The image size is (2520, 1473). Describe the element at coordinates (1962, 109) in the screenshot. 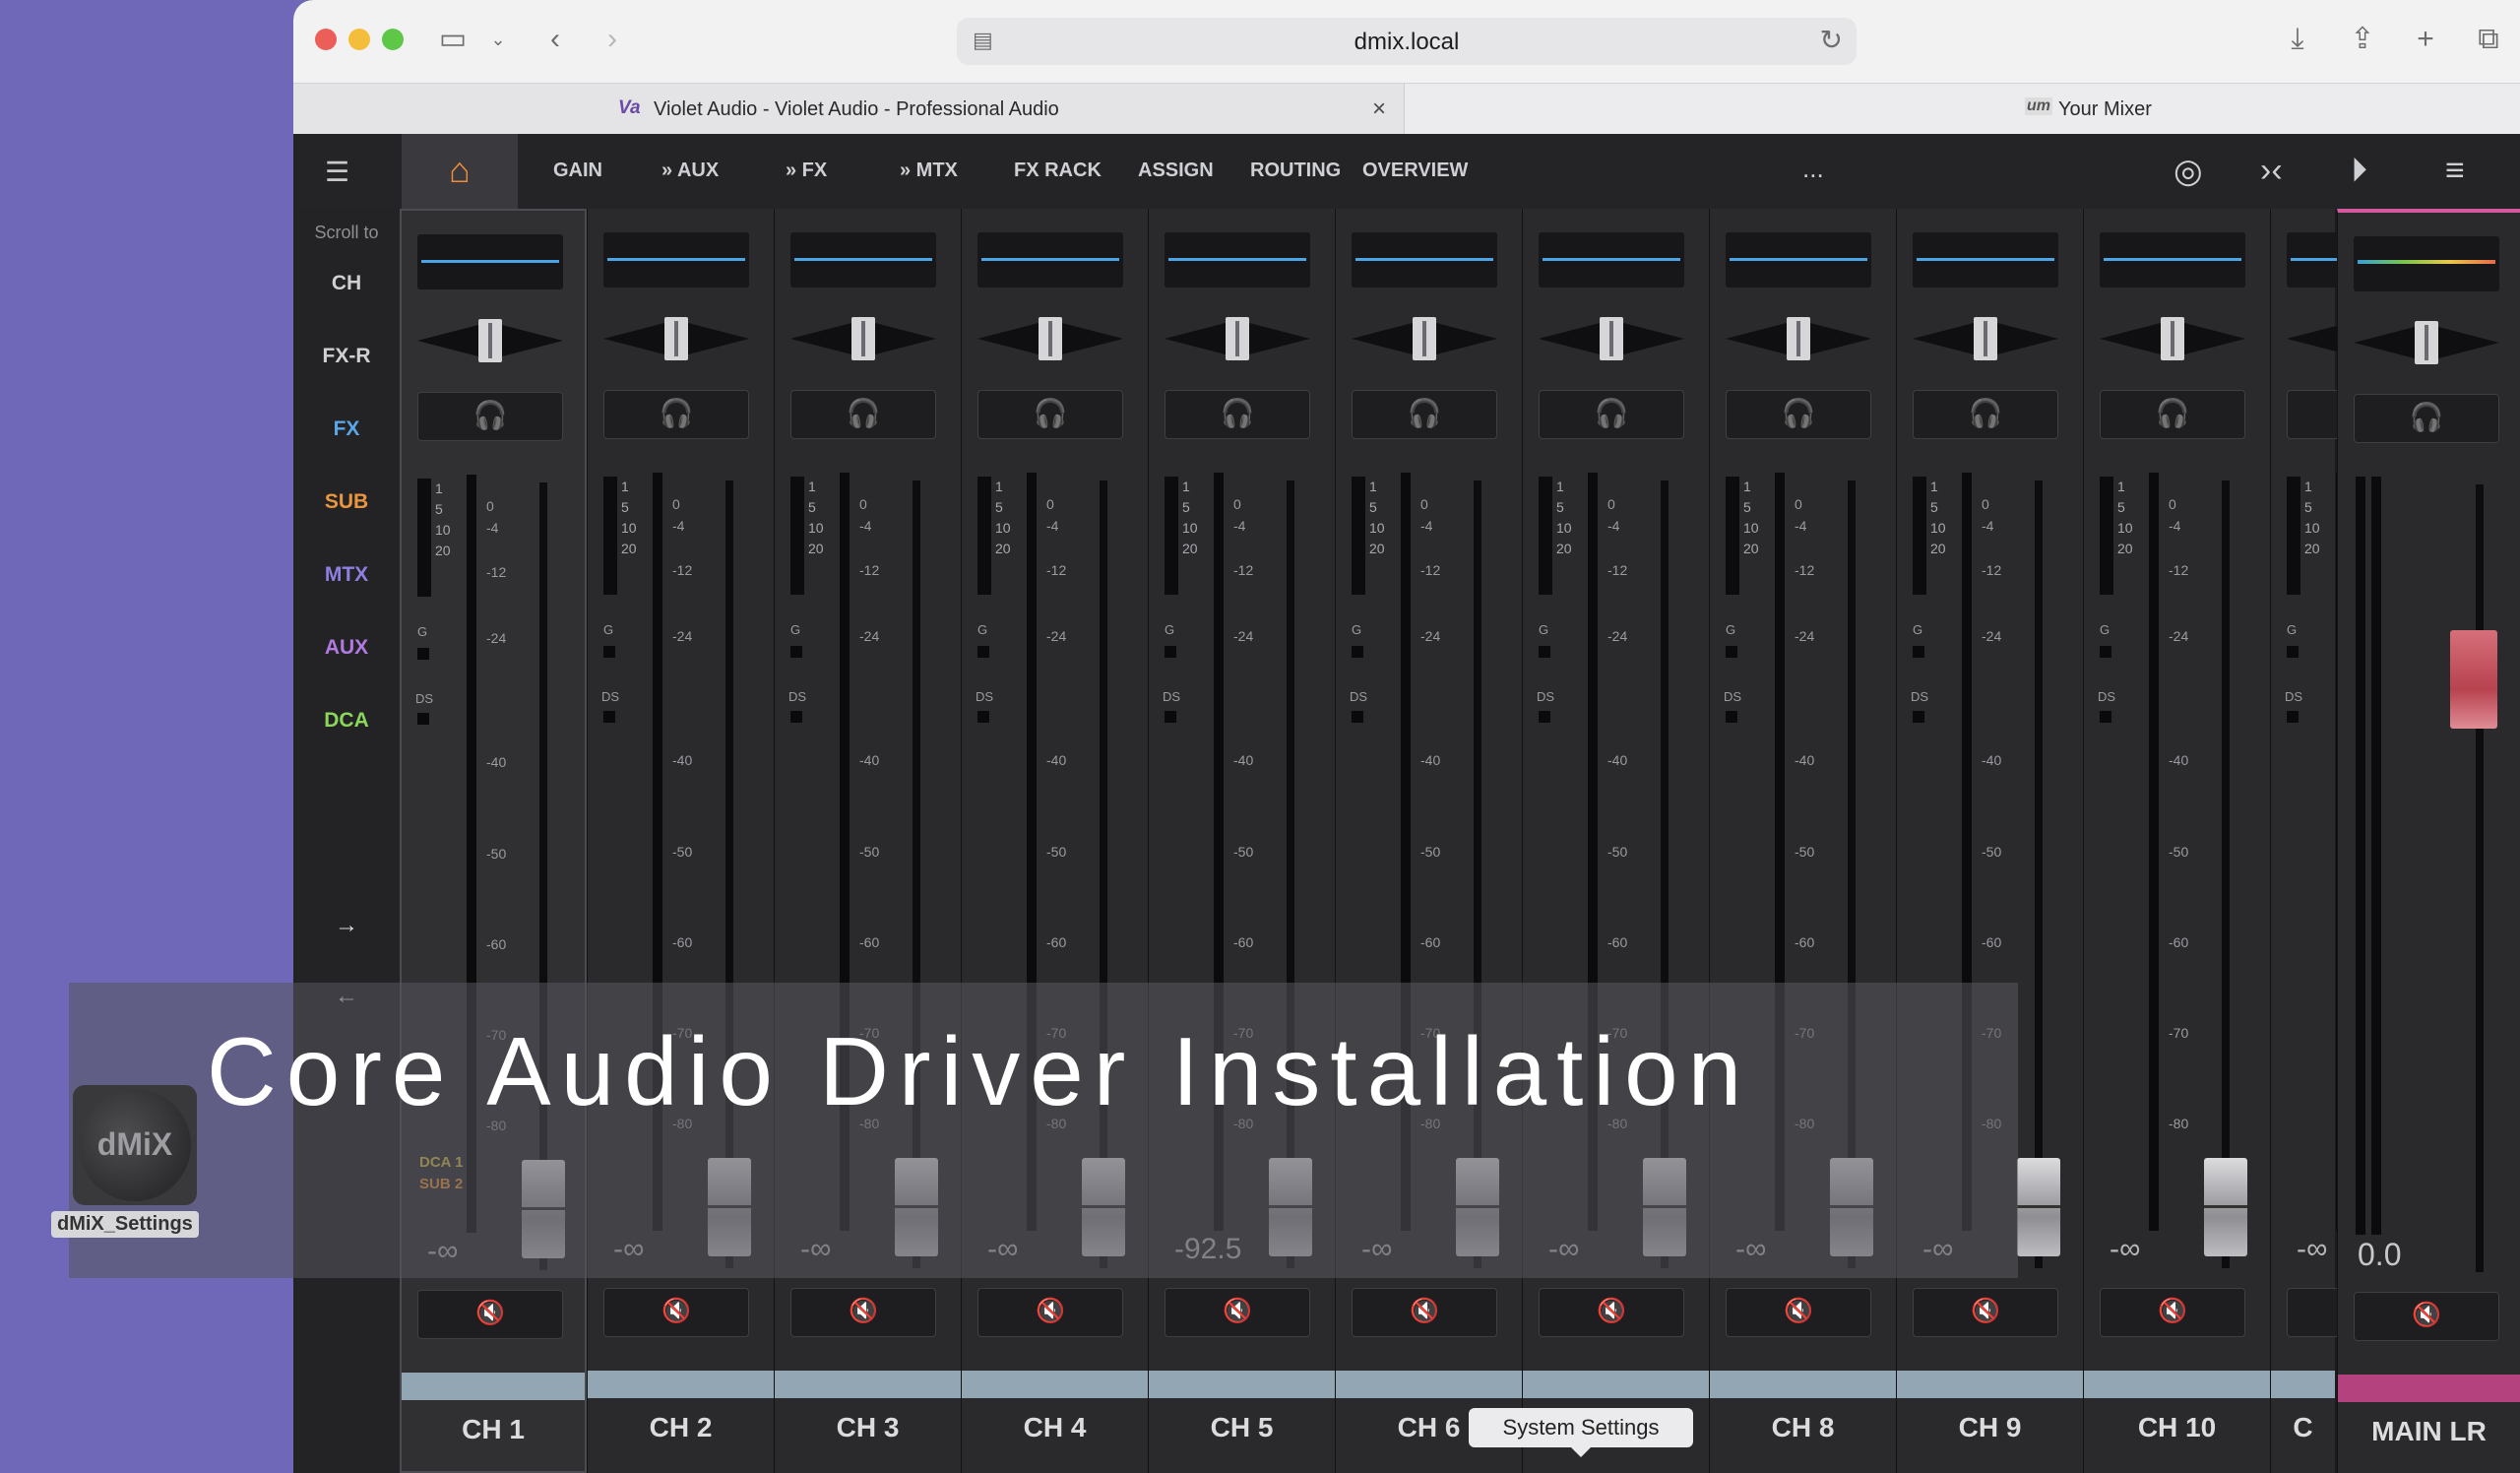

I see `tab-your-mixer: um Your Mixer` at that location.